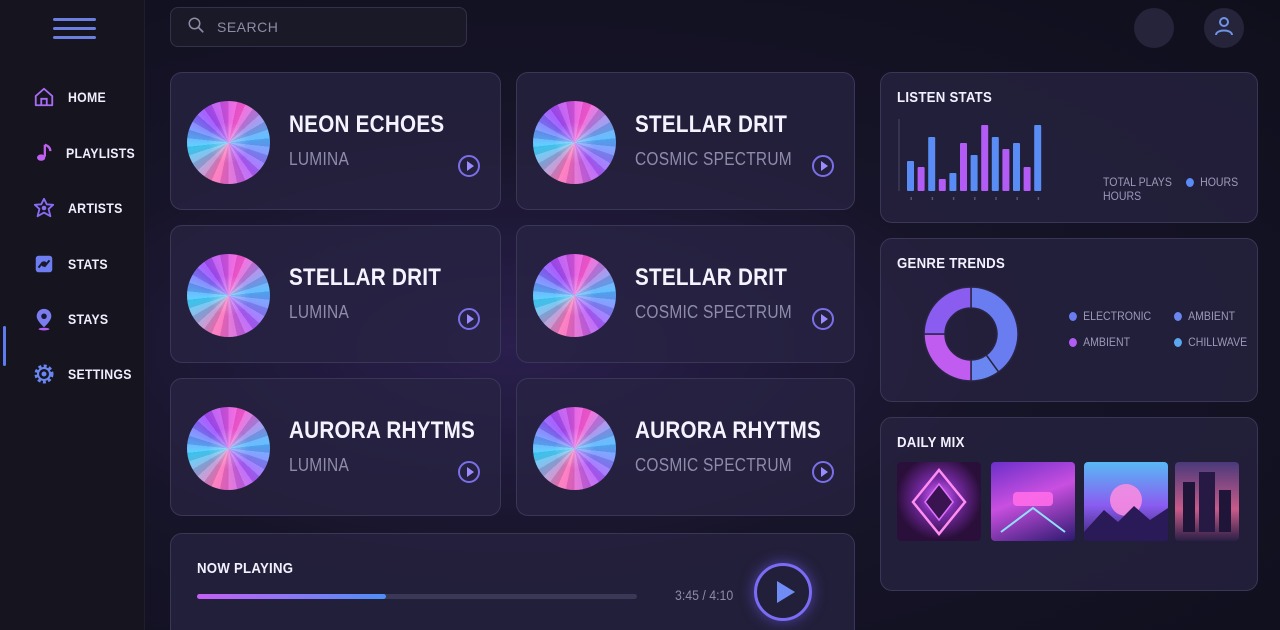  What do you see at coordinates (100, 374) in the screenshot?
I see `sidebar-item-label: SETTINGS` at bounding box center [100, 374].